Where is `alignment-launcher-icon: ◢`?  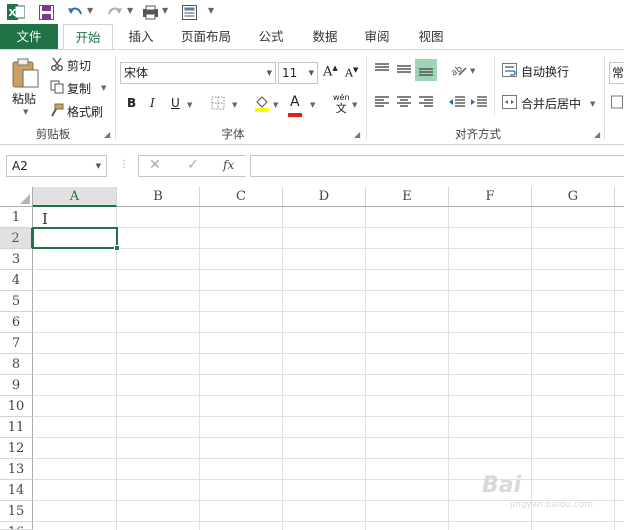 alignment-launcher-icon: ◢ is located at coordinates (597, 134).